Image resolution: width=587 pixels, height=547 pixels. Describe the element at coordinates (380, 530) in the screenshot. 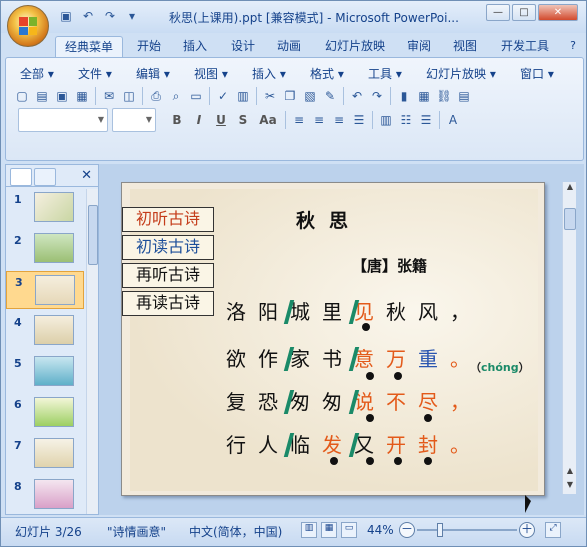

I see `zoom-level: 44%` at that location.